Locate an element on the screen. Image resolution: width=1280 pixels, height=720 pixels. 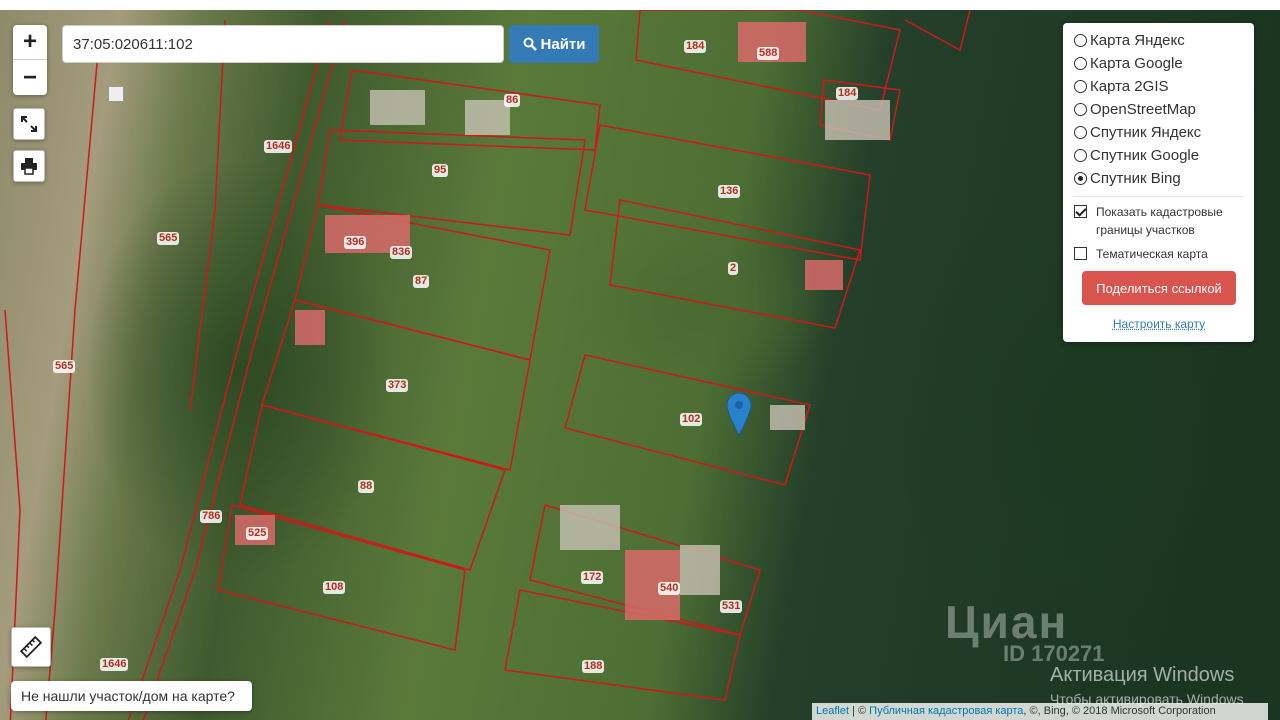
fullscreen-icon is located at coordinates (29, 124).